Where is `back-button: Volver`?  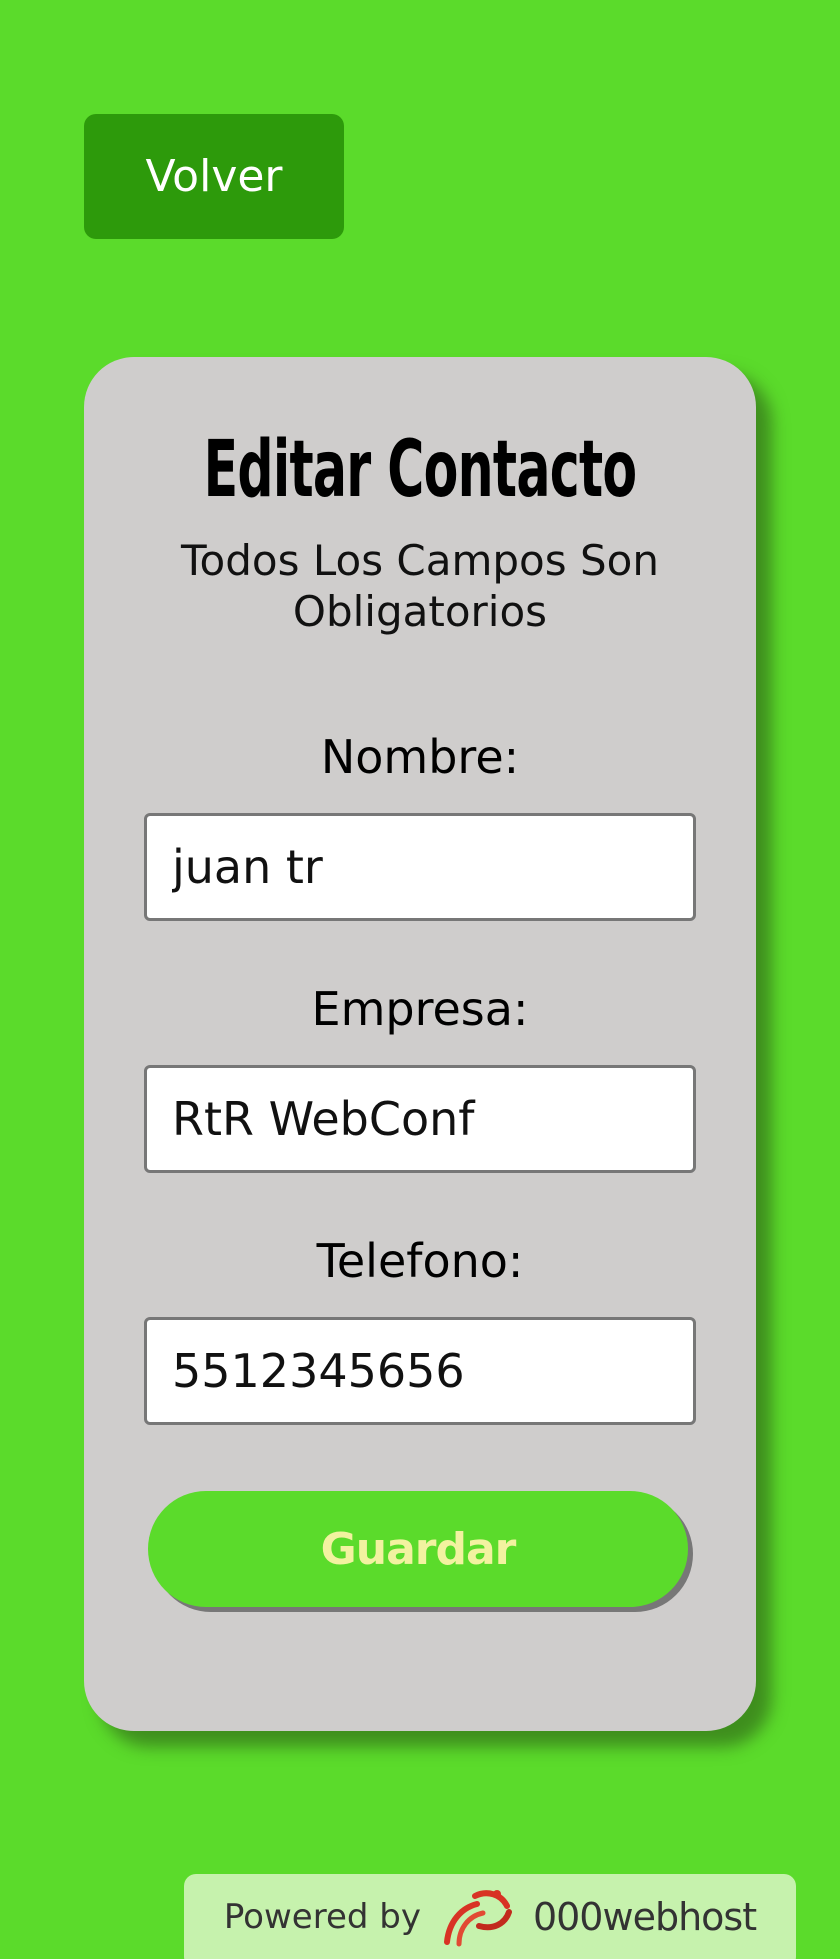 back-button: Volver is located at coordinates (214, 176).